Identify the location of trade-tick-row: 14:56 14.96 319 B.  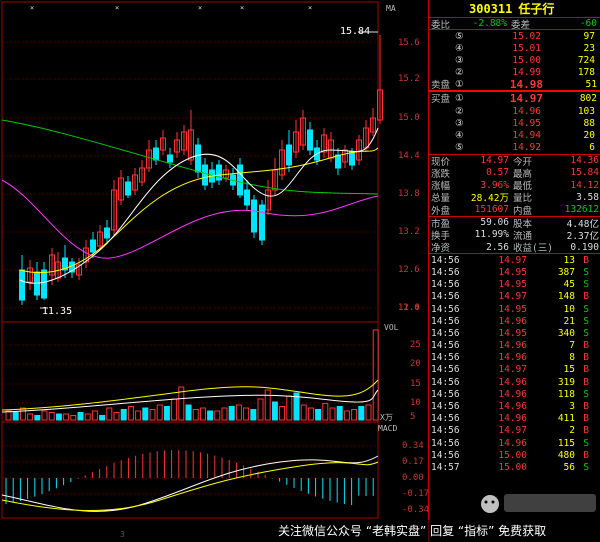
(514, 382).